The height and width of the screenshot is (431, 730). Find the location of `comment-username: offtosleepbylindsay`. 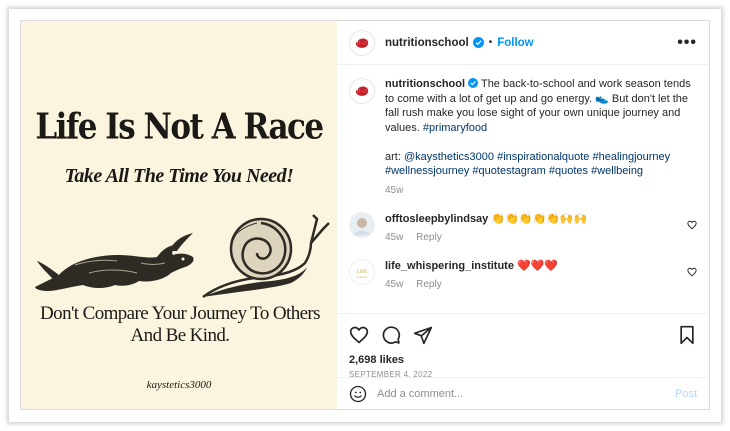

comment-username: offtosleepbylindsay is located at coordinates (436, 219).